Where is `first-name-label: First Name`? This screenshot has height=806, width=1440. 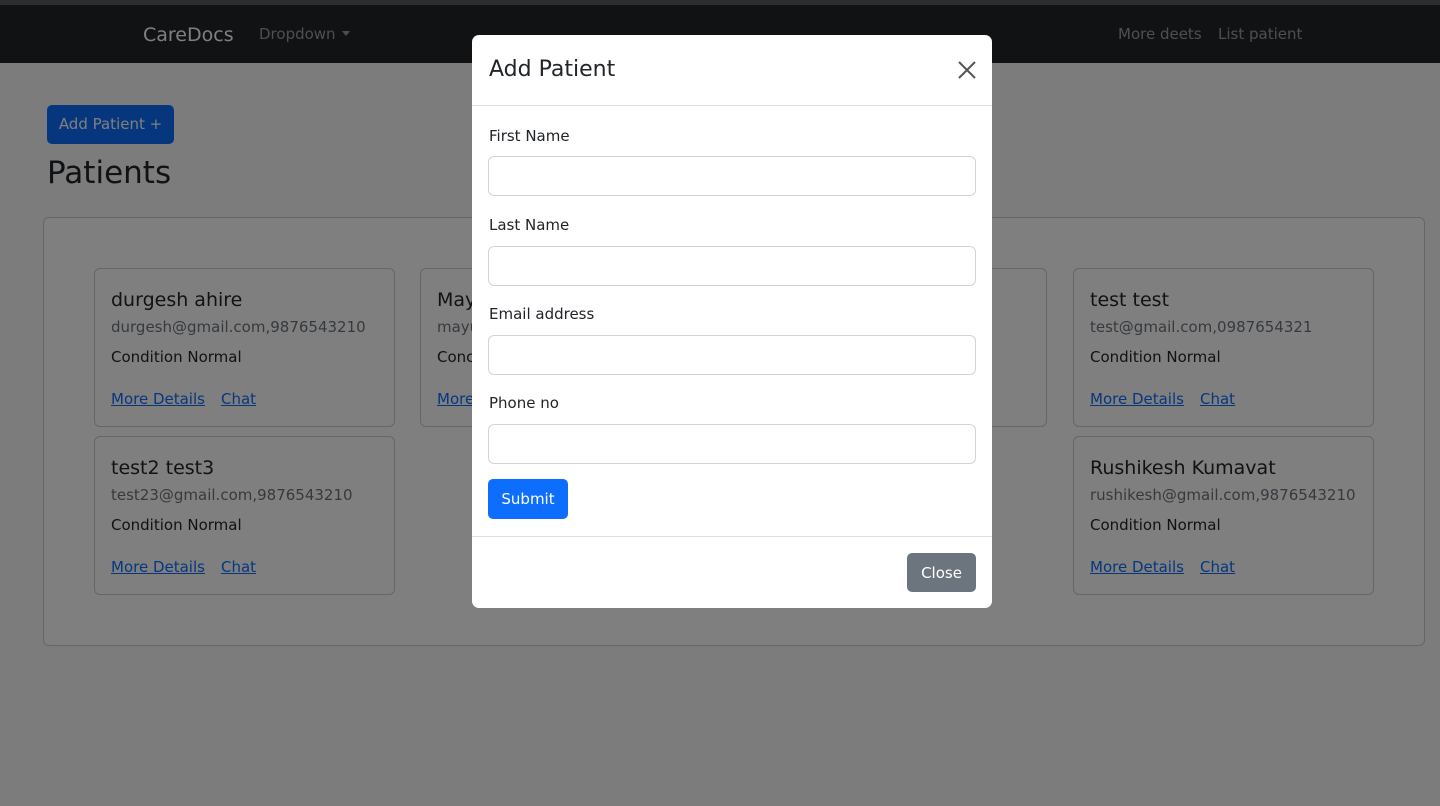
first-name-label: First Name is located at coordinates (529, 136).